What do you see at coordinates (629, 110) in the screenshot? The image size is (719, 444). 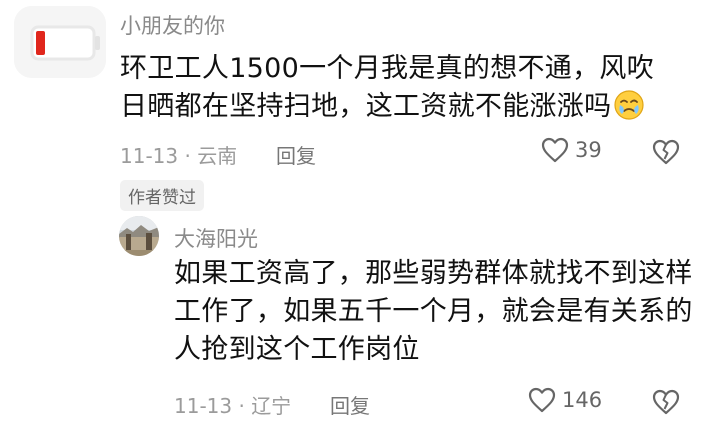 I see `crying-face-icon` at bounding box center [629, 110].